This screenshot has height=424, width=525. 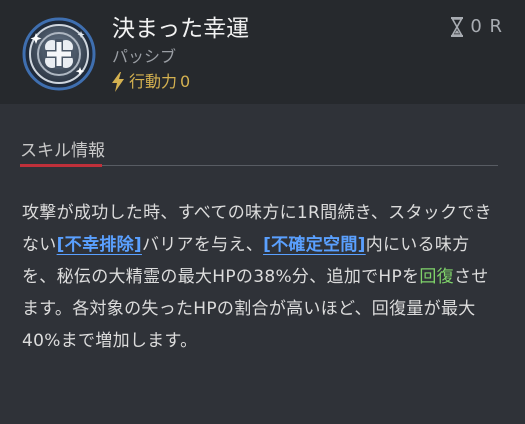 What do you see at coordinates (181, 29) in the screenshot?
I see `skill-name: 決まった幸運` at bounding box center [181, 29].